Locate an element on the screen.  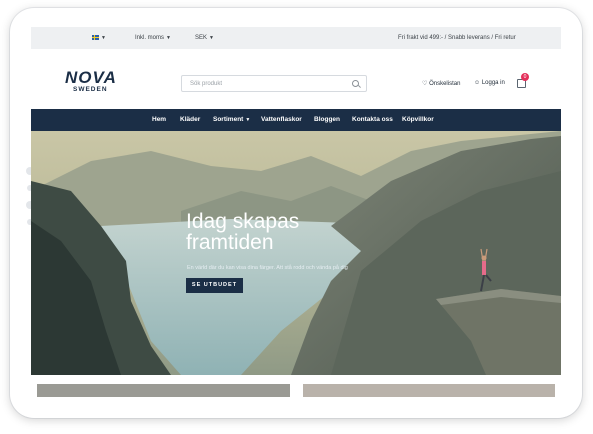
nav-item-bloggen: Bloggen is located at coordinates (327, 119).